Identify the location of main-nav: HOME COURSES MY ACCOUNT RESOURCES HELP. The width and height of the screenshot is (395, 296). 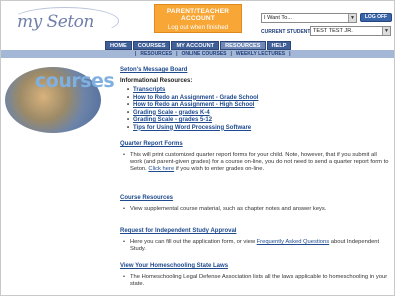
(197, 45).